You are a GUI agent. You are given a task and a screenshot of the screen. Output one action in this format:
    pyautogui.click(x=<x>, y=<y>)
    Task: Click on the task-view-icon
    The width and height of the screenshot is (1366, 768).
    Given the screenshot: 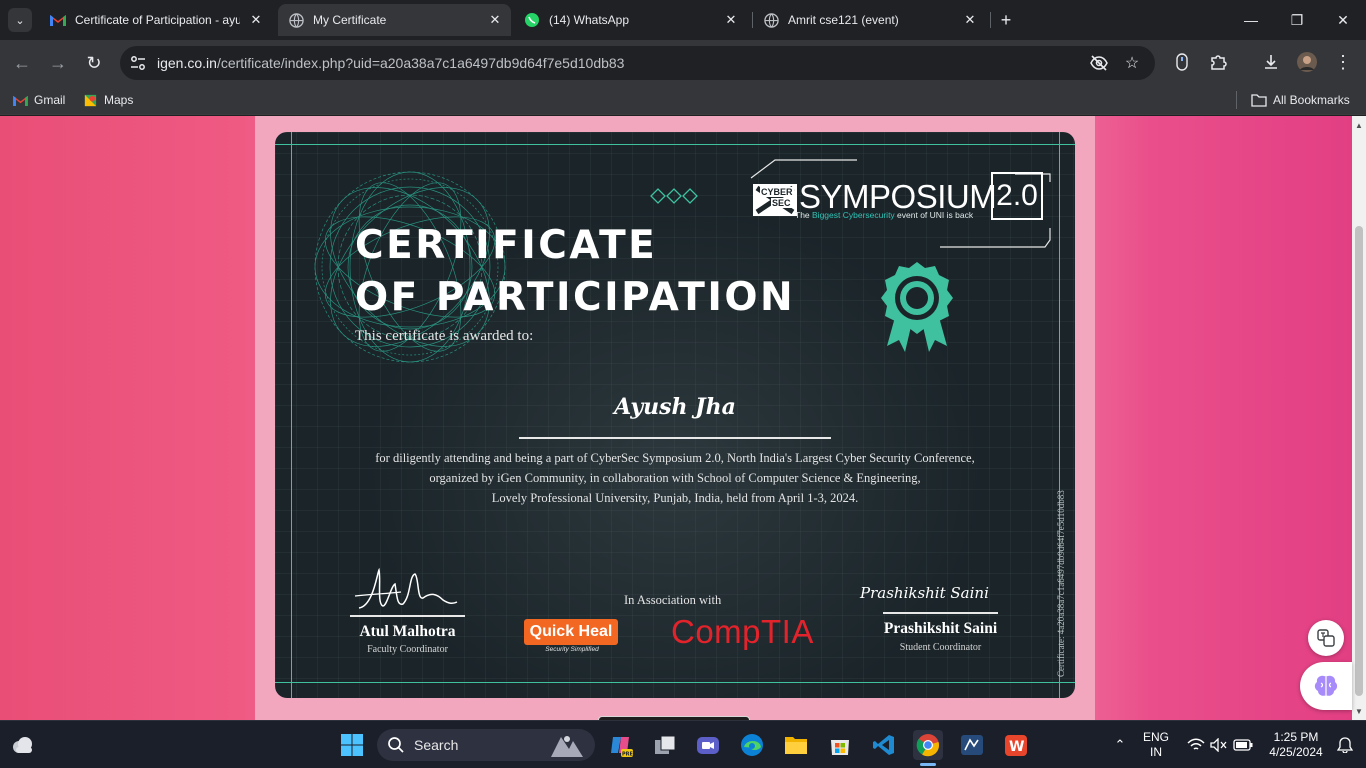 What is the action you would take?
    pyautogui.click(x=665, y=745)
    